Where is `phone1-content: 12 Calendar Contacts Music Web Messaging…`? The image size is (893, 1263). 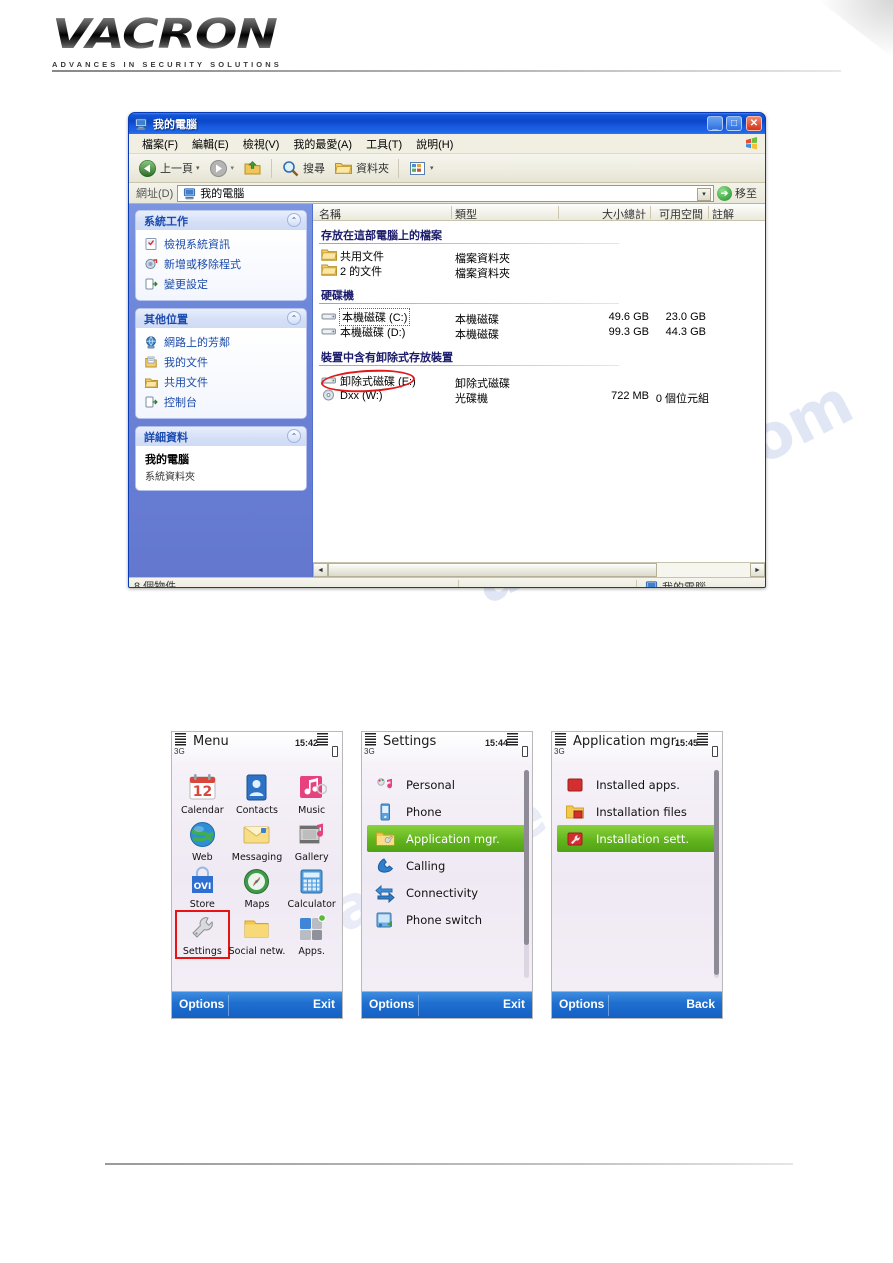
phone1-content: 12 Calendar Contacts Music Web Messaging… is located at coordinates (257, 876).